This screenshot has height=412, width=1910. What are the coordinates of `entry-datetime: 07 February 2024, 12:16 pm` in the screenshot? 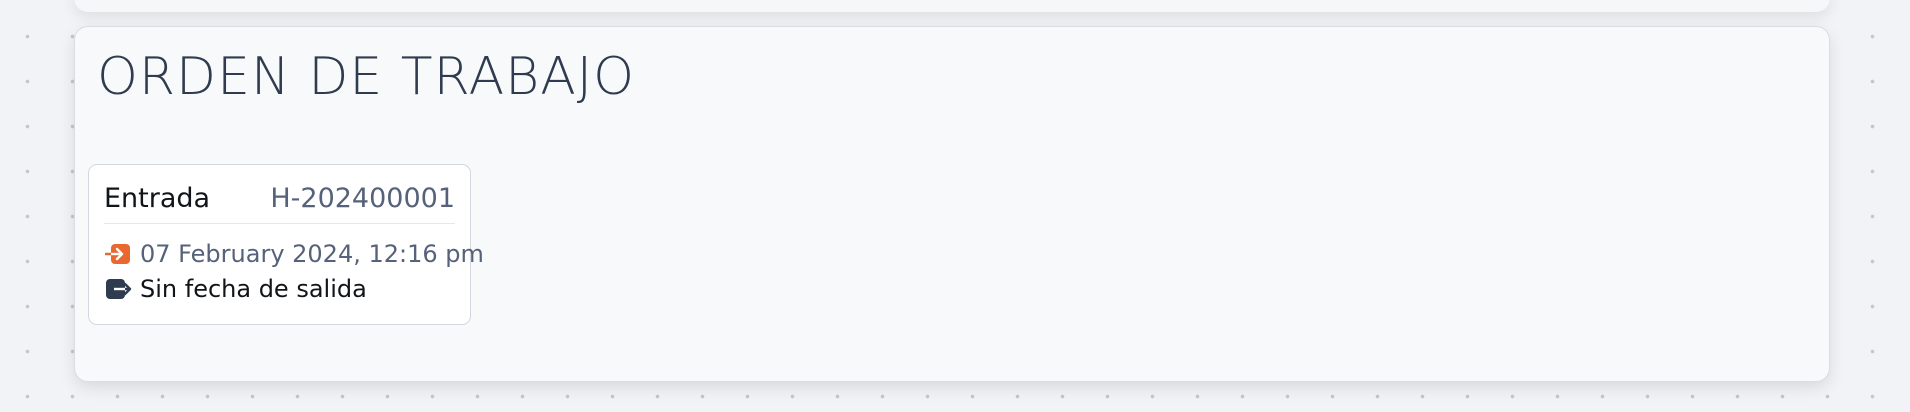 It's located at (312, 254).